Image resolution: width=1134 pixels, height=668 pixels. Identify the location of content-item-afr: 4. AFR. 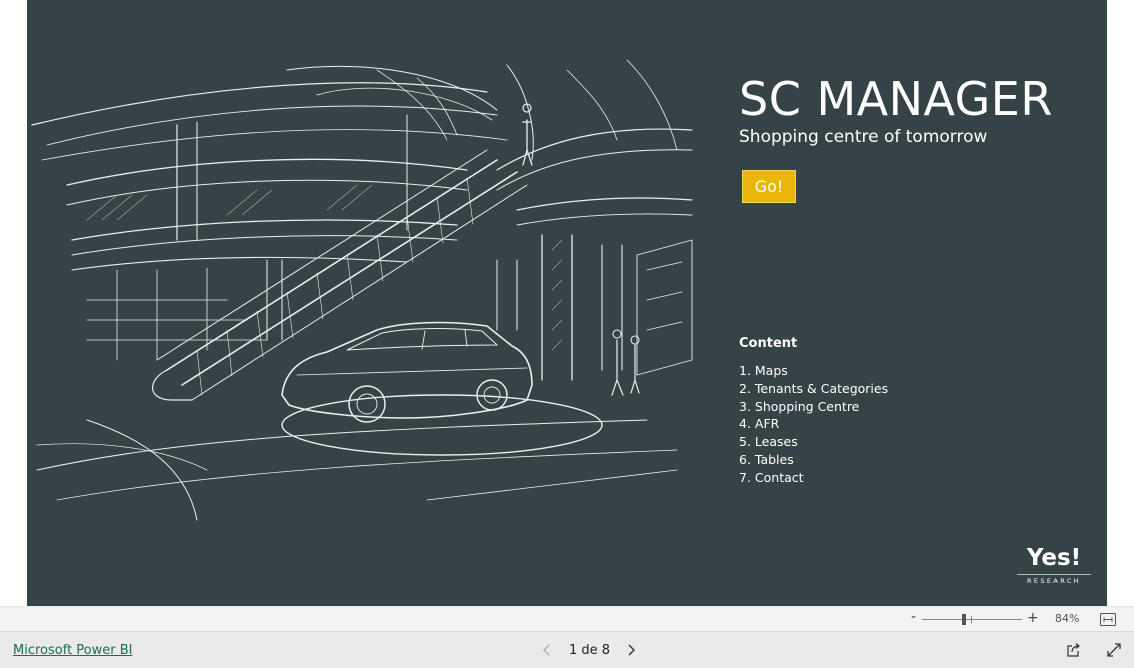
(759, 424).